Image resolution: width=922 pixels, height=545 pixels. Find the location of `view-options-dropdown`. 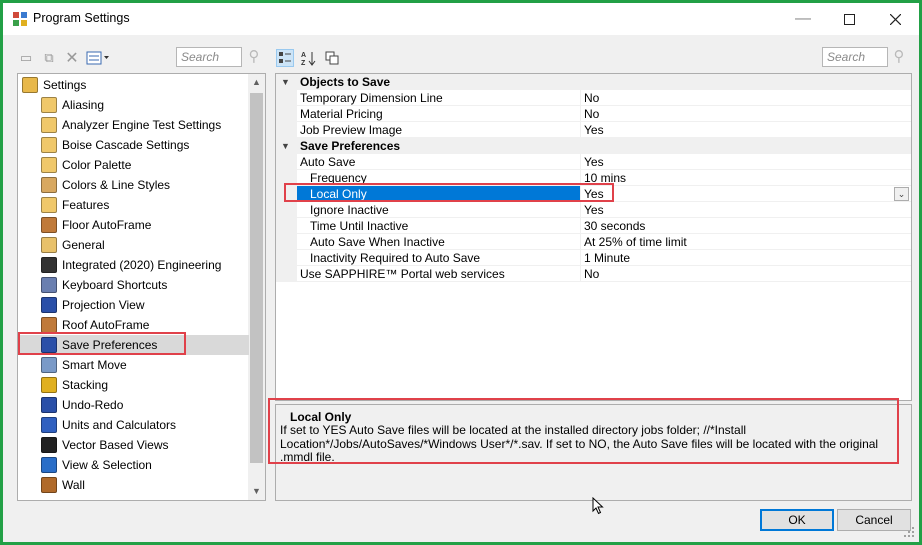

view-options-dropdown is located at coordinates (98, 58).